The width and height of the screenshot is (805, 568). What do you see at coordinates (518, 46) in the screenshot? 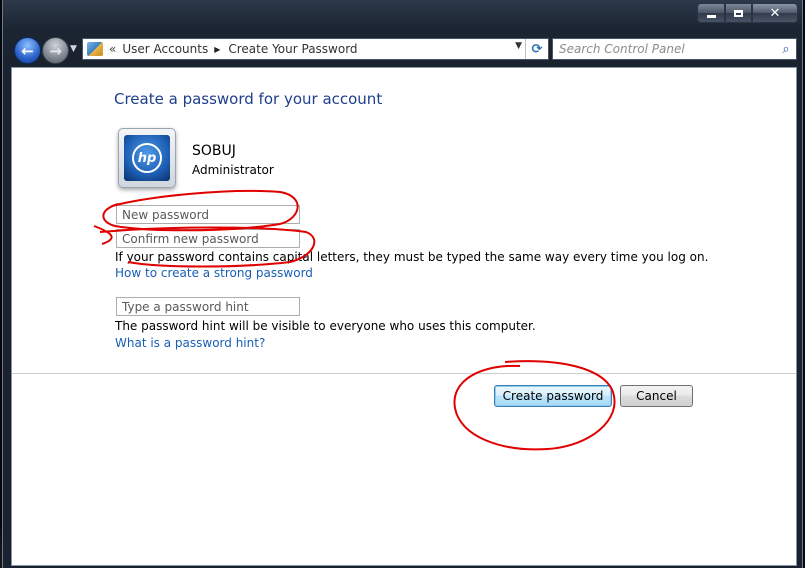
I see `address-dropdown-icon: ▼` at bounding box center [518, 46].